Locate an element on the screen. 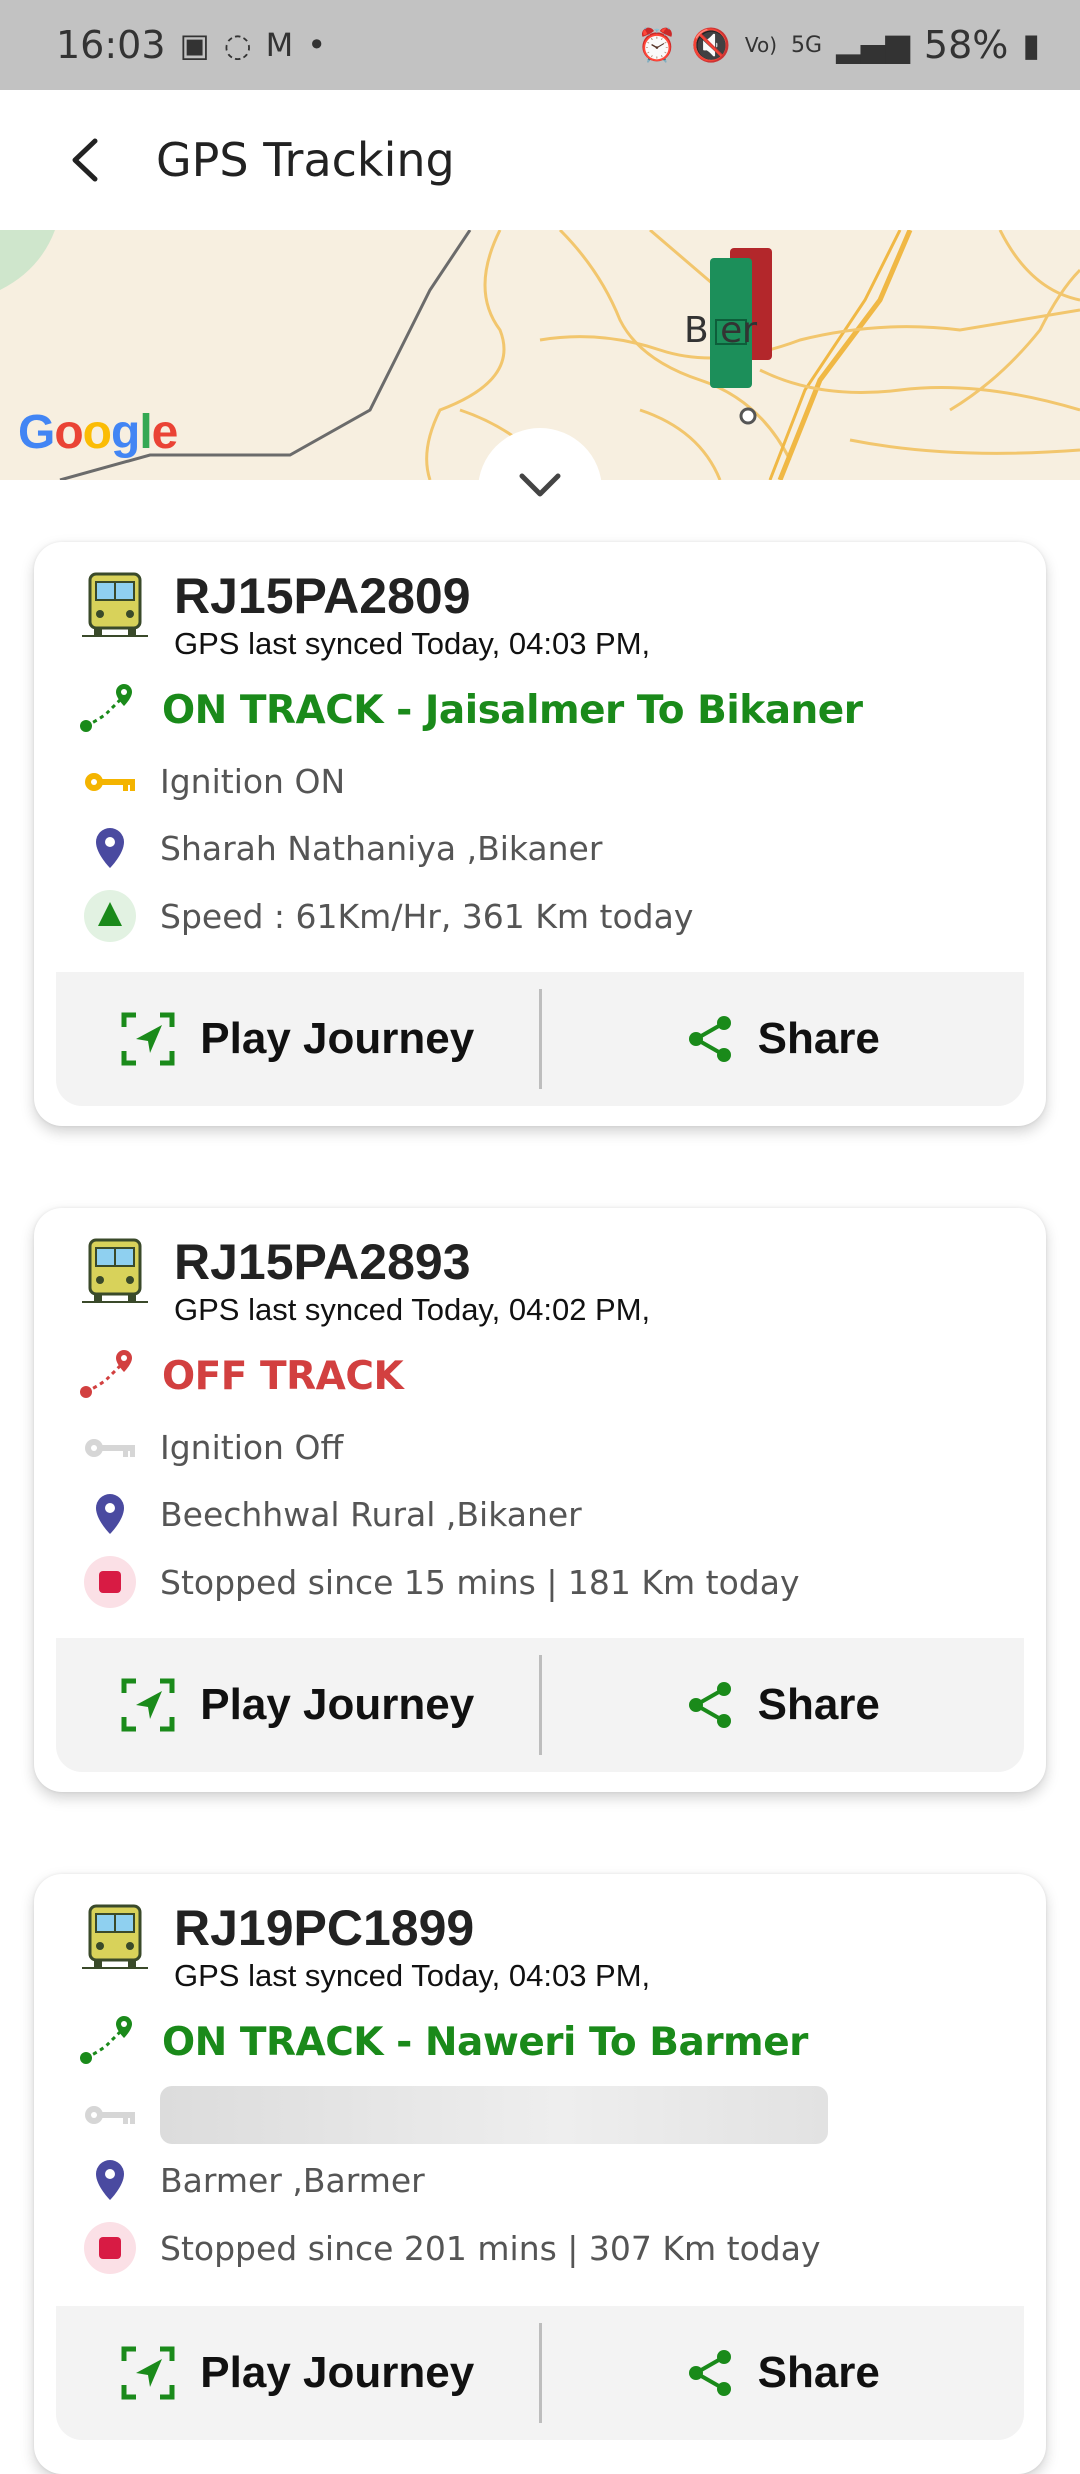 The image size is (1080, 2474). ignition-status: Ignition Off is located at coordinates (252, 1447).